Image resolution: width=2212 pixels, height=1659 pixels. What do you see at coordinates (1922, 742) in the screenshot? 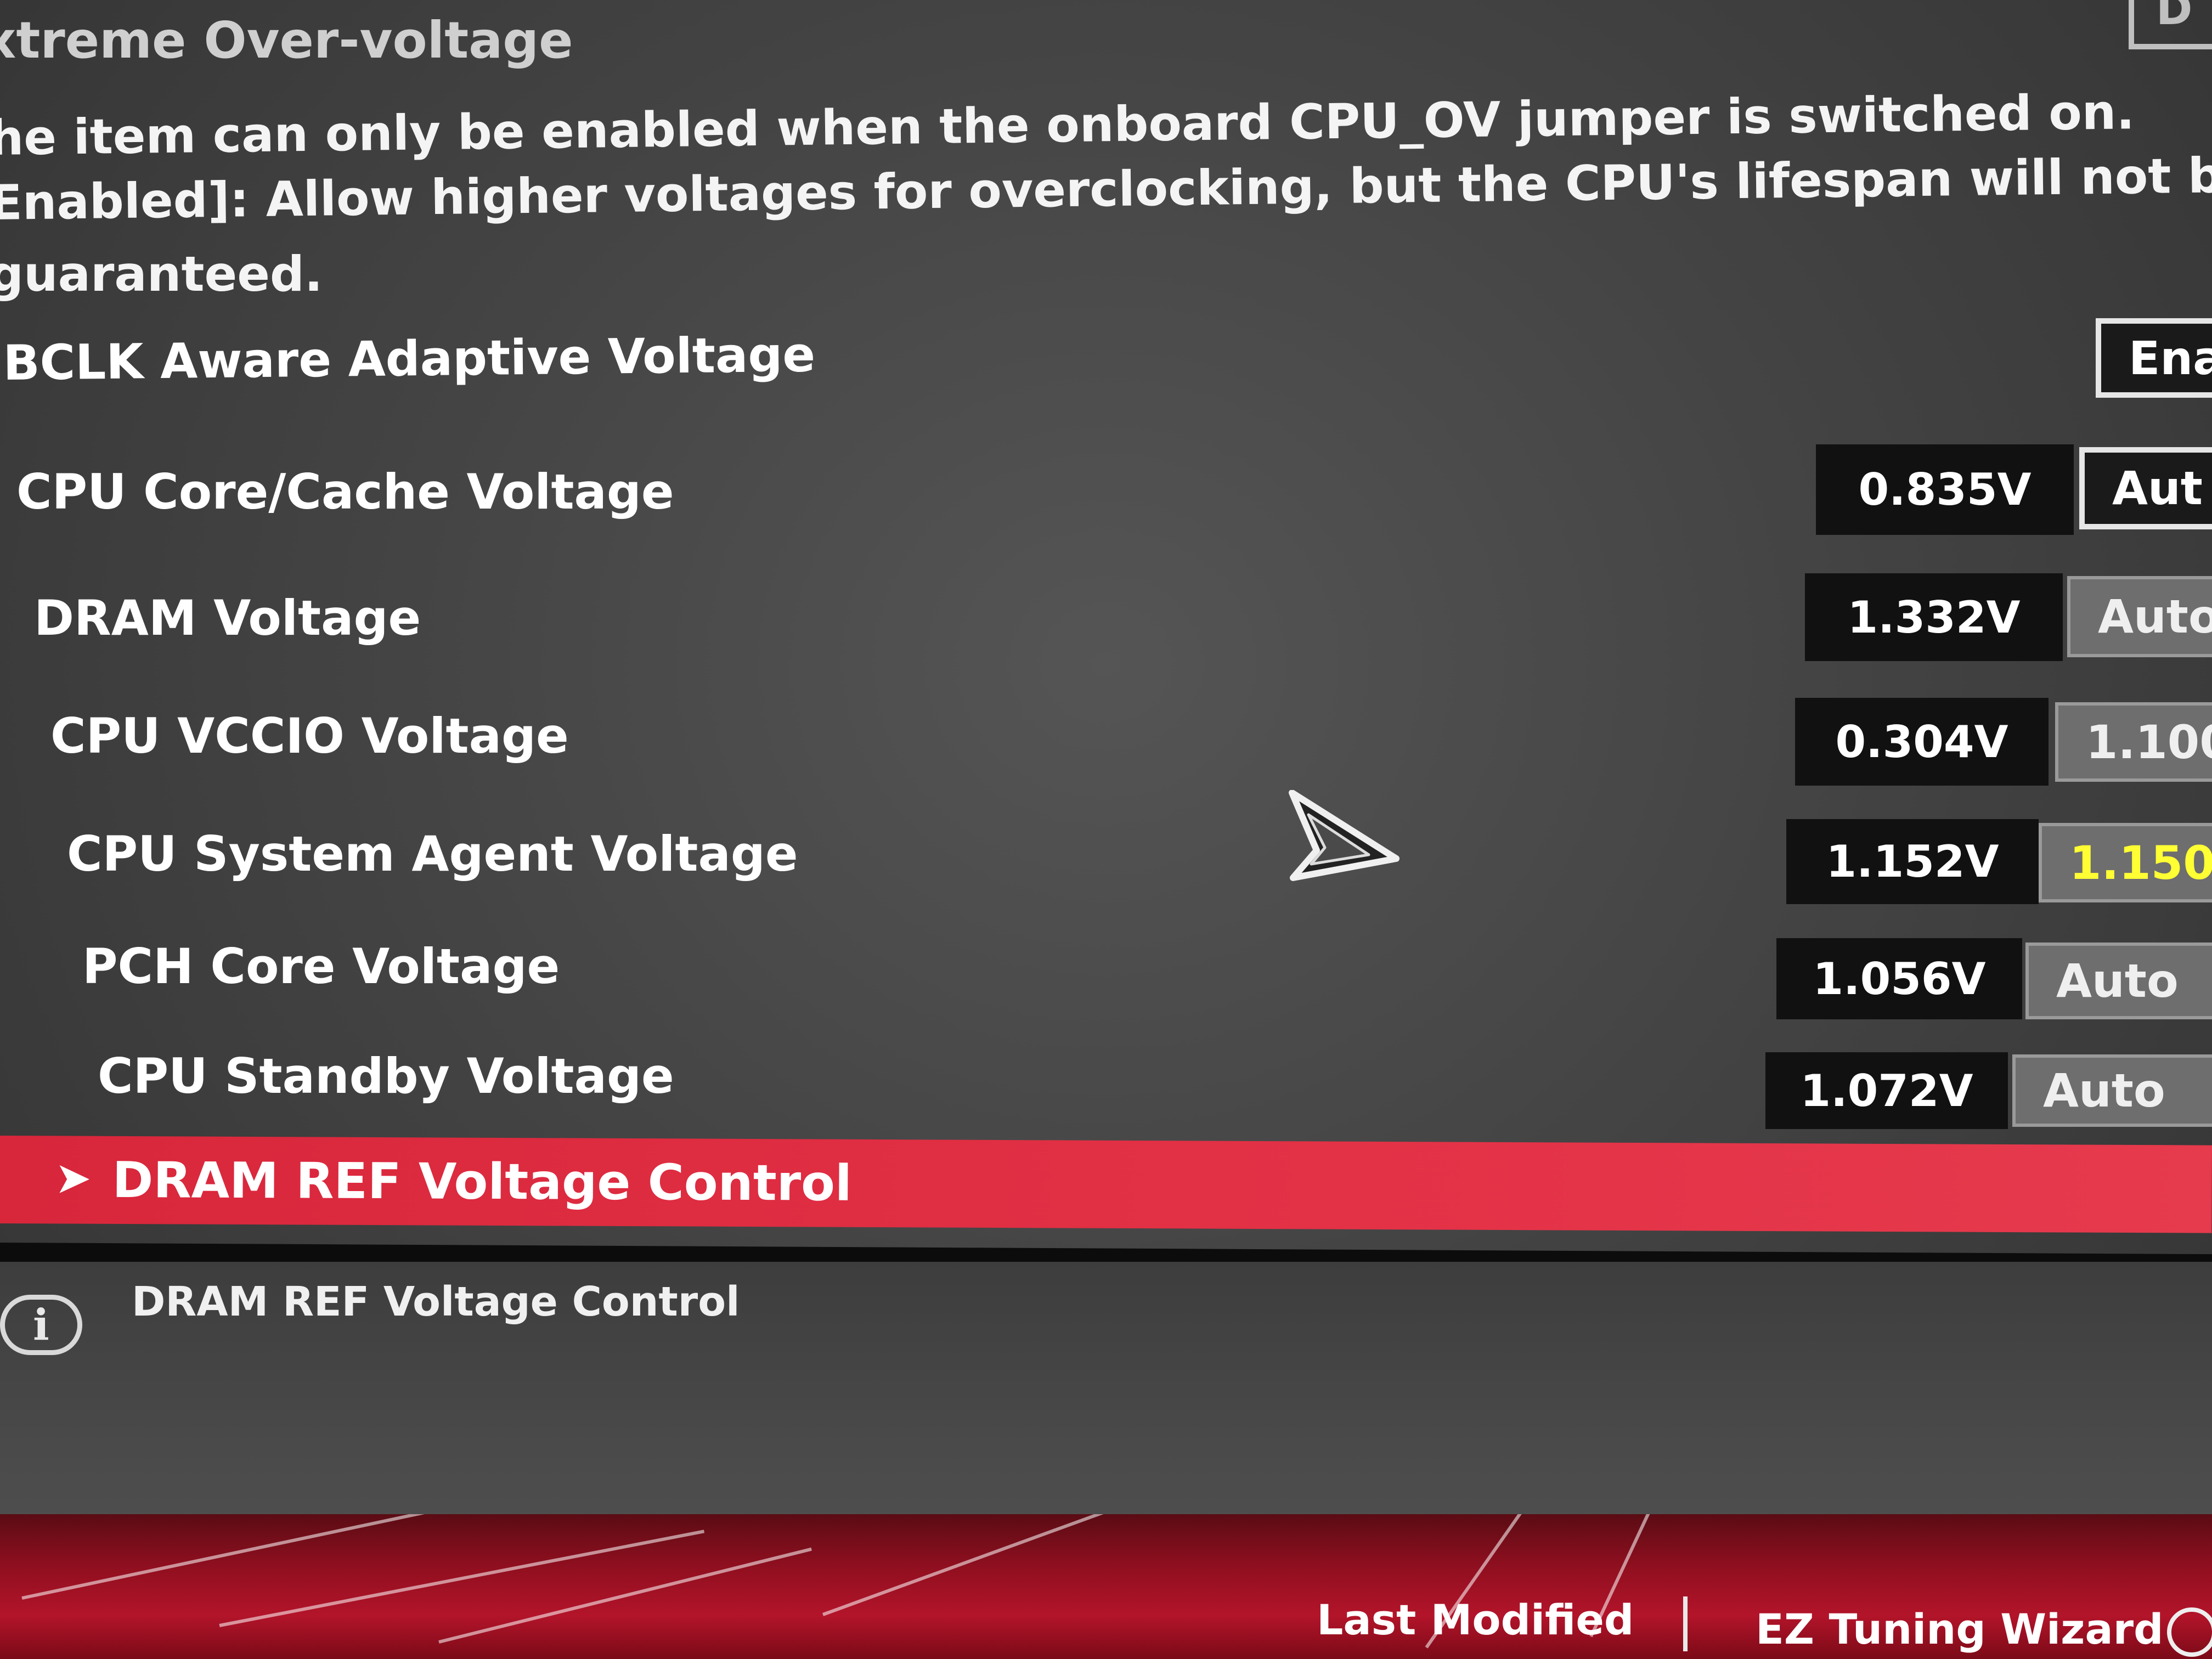
I see `reading-cpu-vccio-voltage: 0.304V` at bounding box center [1922, 742].